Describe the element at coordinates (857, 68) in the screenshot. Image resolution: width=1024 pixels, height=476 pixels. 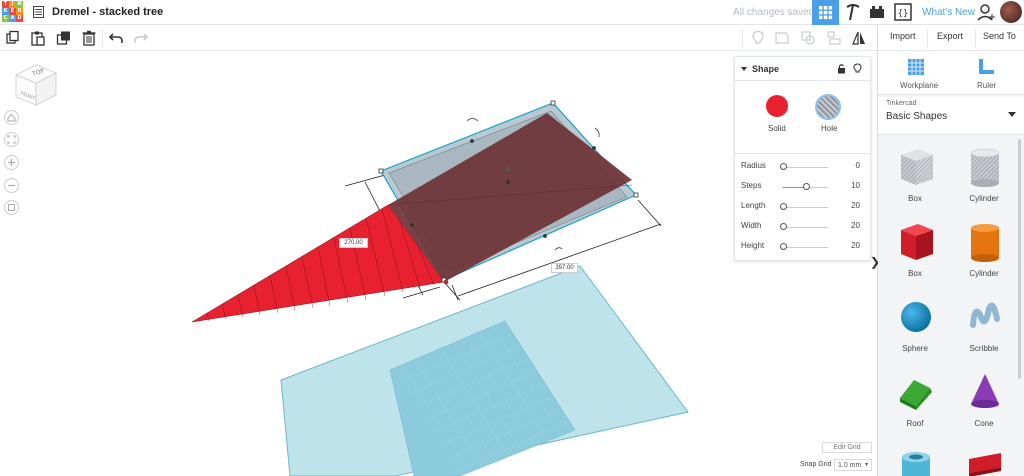
I see `light-bulb-icon` at that location.